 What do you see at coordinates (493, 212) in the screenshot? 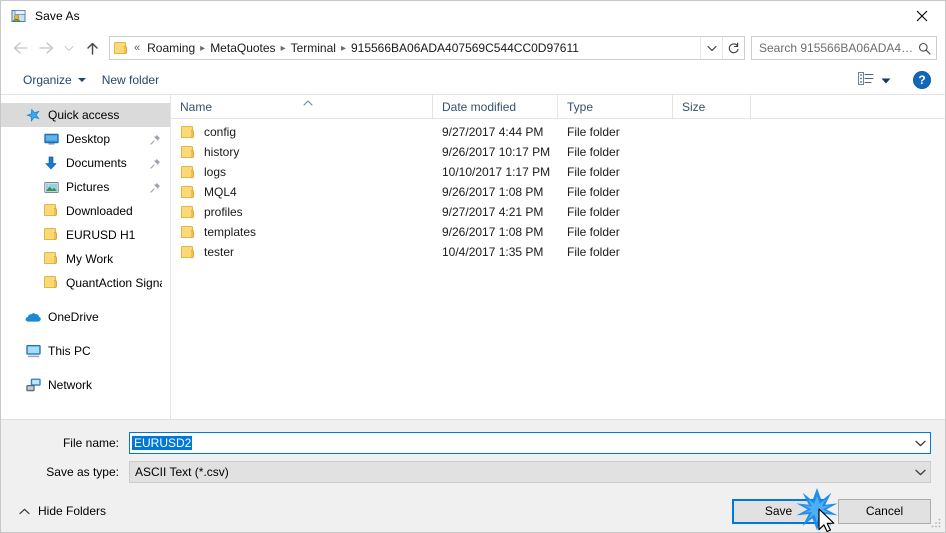
I see `file-date-cell: 9/27/2017 4:21 PM` at bounding box center [493, 212].